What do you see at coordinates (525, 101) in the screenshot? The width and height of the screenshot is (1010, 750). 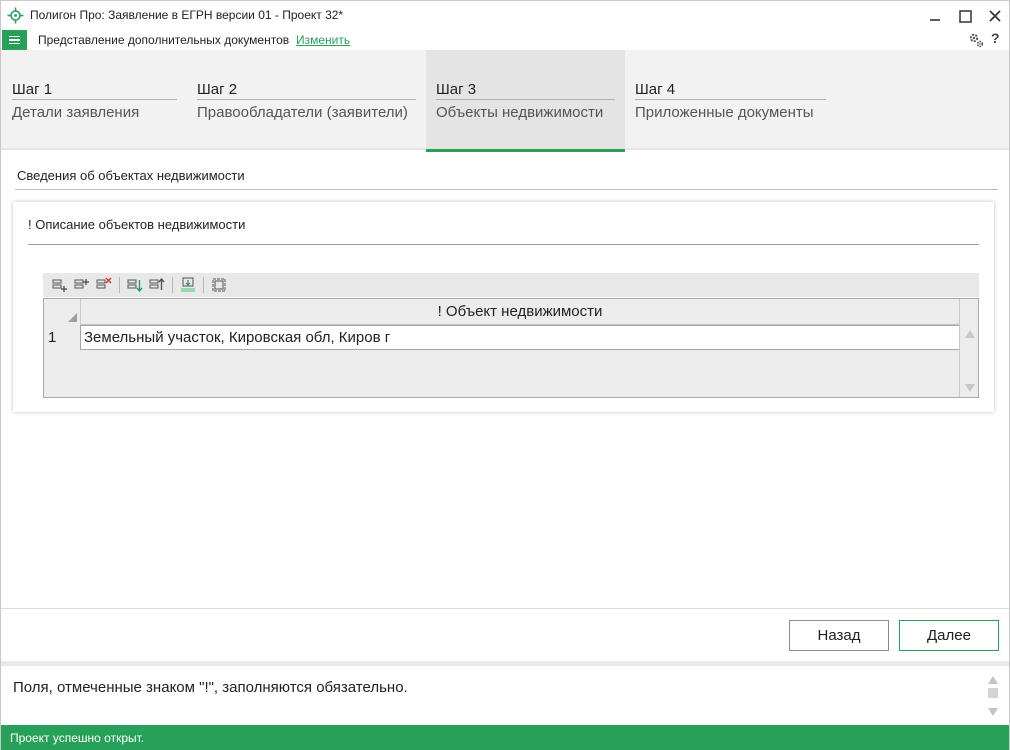 I see `tab-step-3: Шаг 3 Объекты недвижимости` at bounding box center [525, 101].